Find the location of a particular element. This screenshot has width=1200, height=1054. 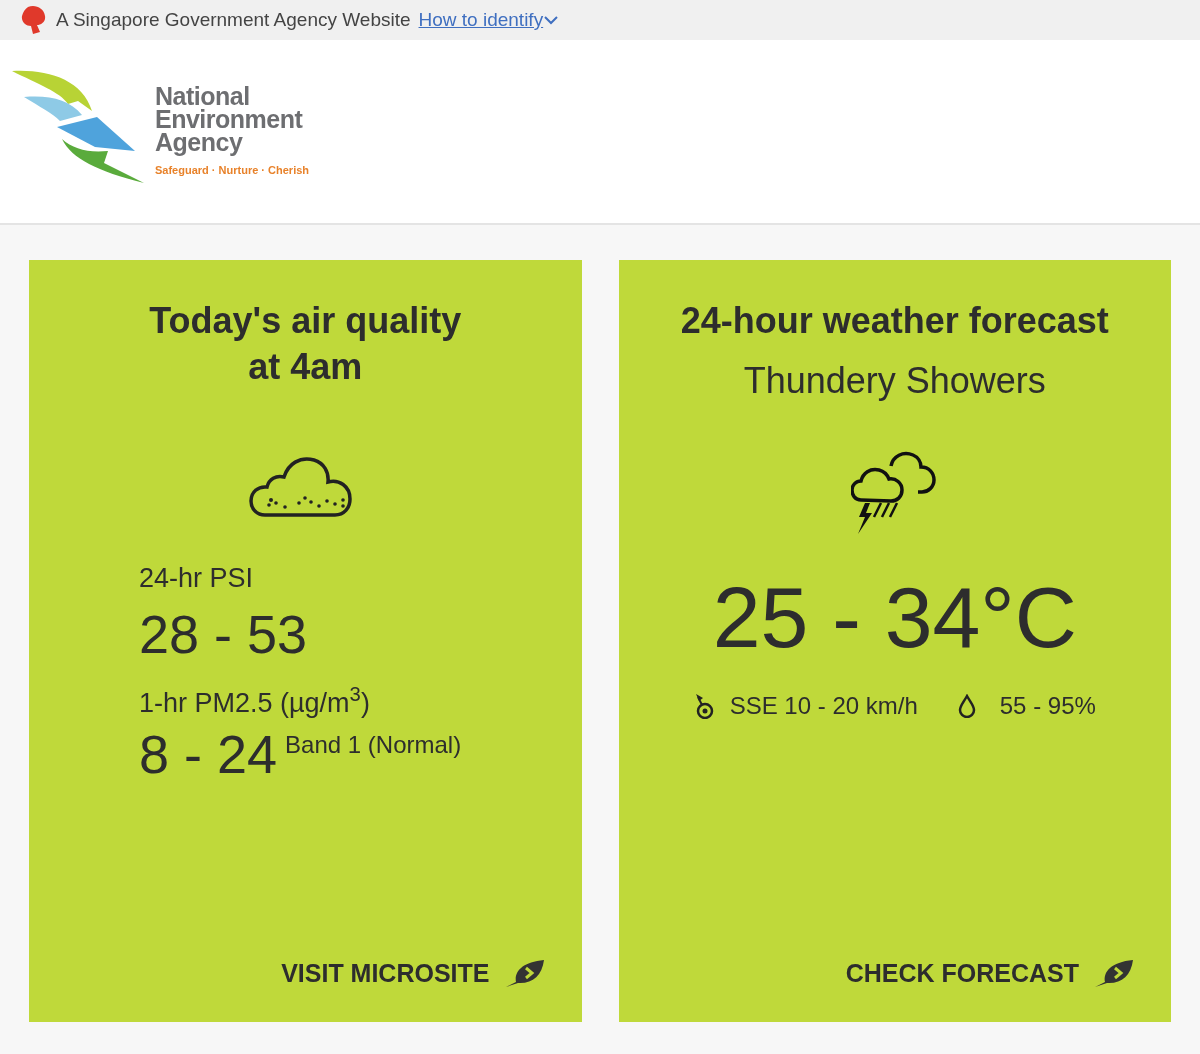

pm25-label: 1-hr PM2.5 (µg/m$^{3}$) is located at coordinates (255, 701).